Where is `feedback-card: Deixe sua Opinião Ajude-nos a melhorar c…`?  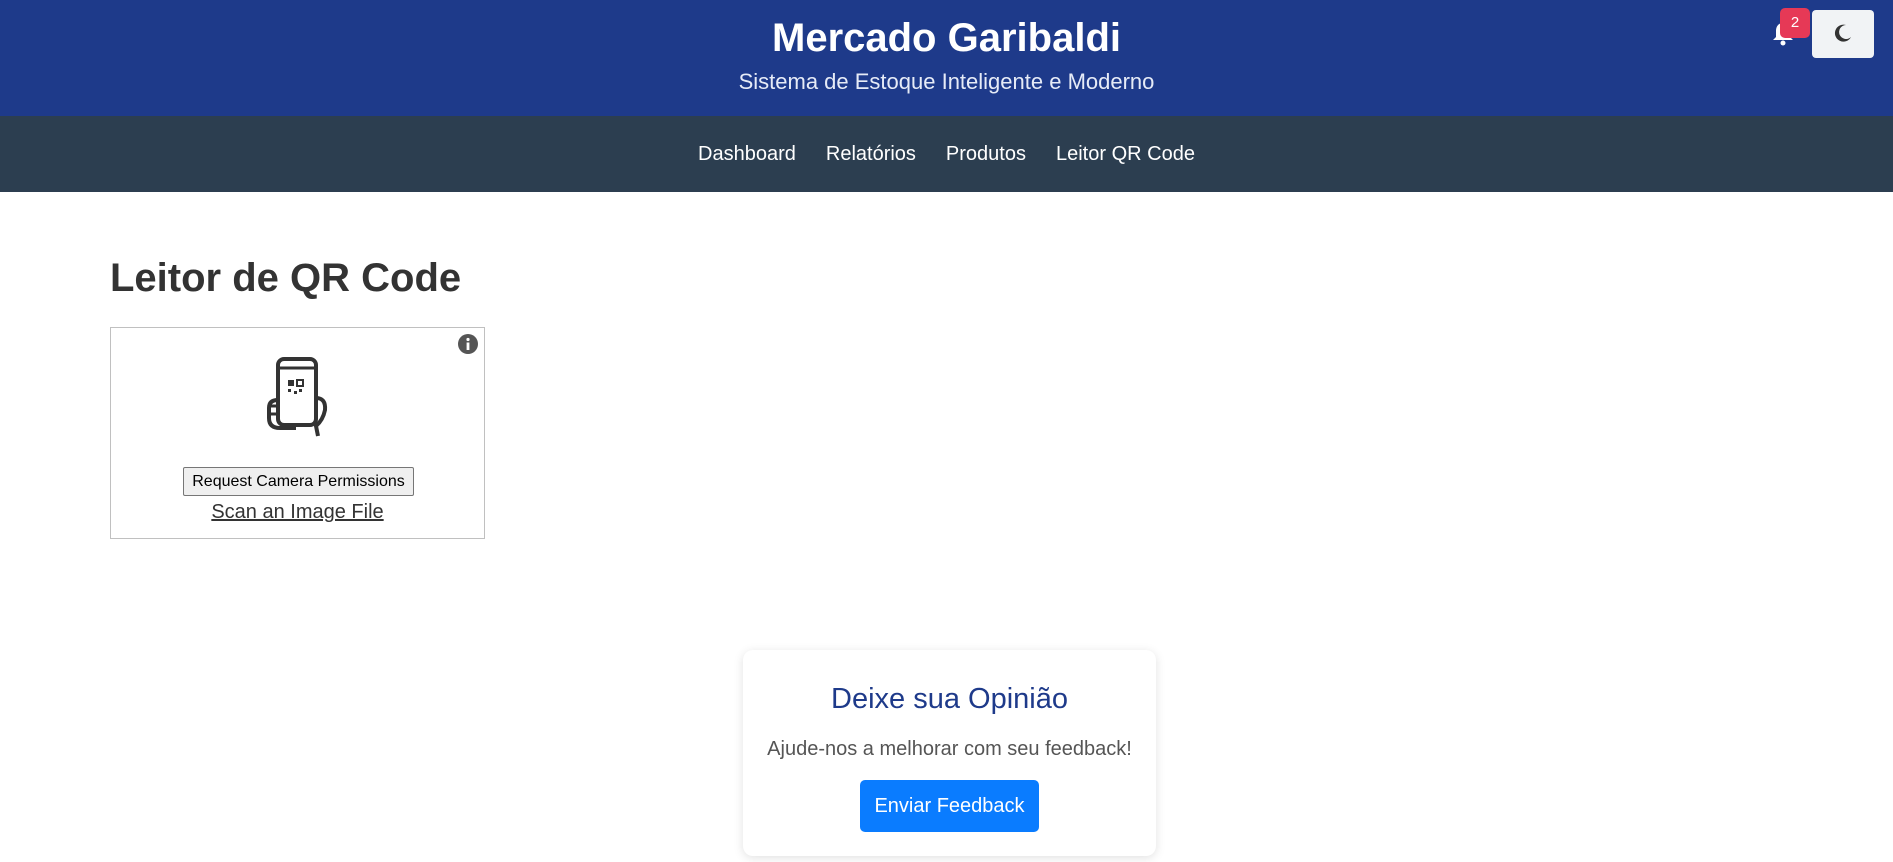
feedback-card: Deixe sua Opinião Ajude-nos a melhorar c… is located at coordinates (949, 753).